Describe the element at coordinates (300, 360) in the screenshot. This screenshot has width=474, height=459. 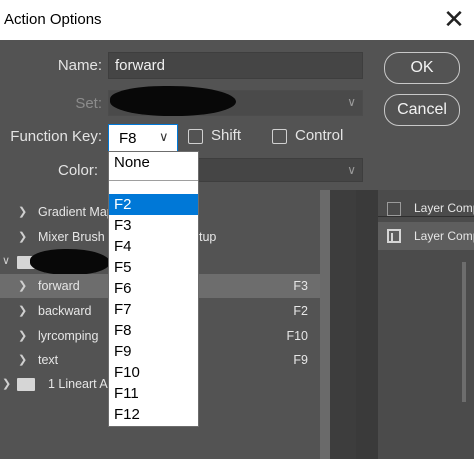
I see `action-row-key: F9` at that location.